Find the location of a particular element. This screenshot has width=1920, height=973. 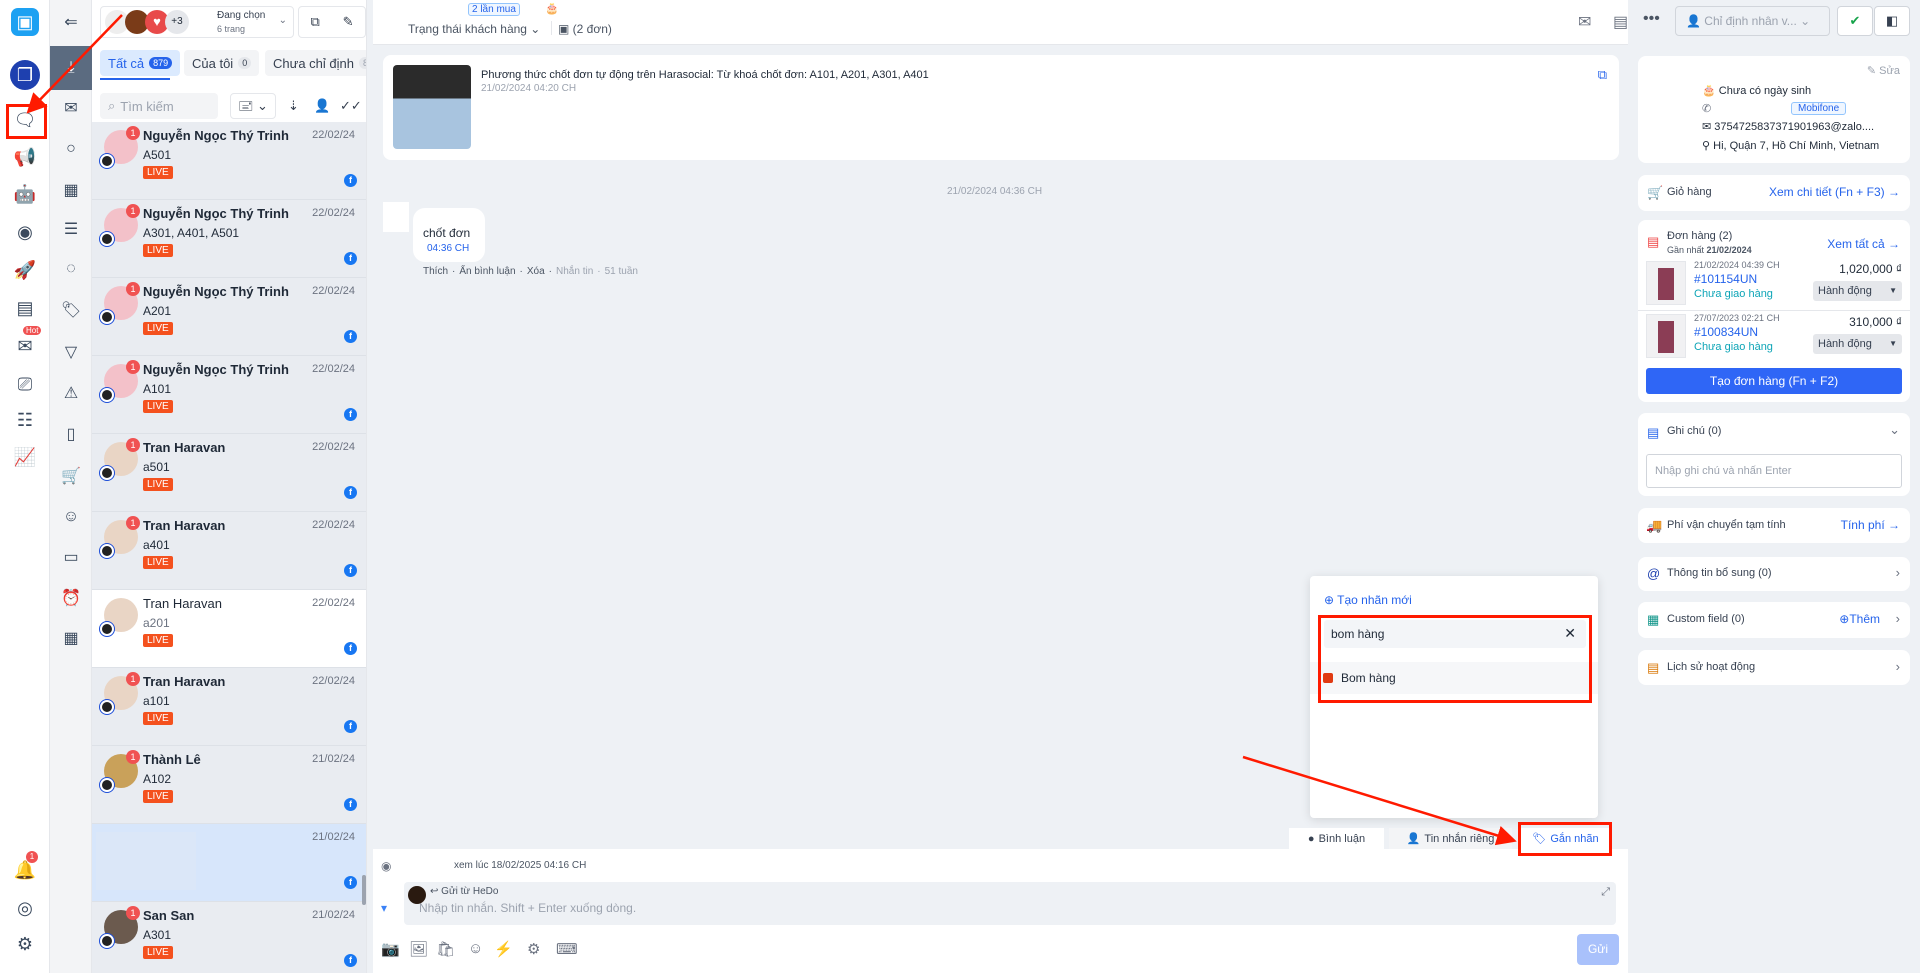

create-order-button: Tạo đơn hàng (Fn + F2) is located at coordinates (1774, 381).